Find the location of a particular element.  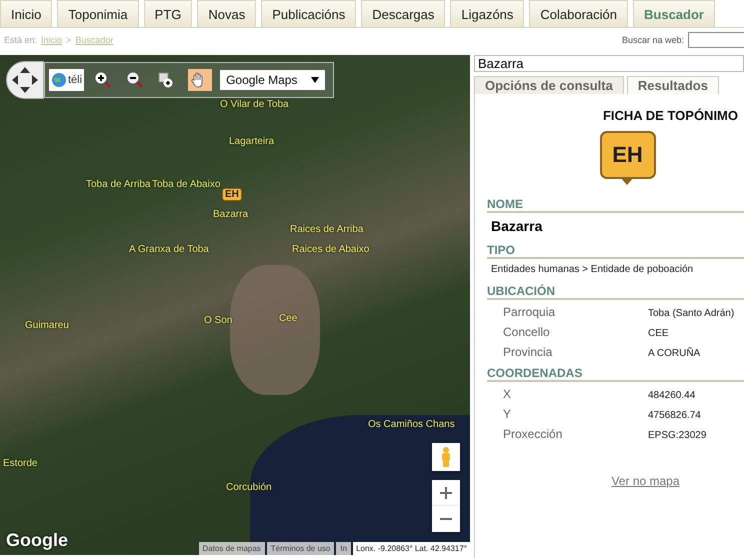

attribution-link: Términos de uso is located at coordinates (300, 548).